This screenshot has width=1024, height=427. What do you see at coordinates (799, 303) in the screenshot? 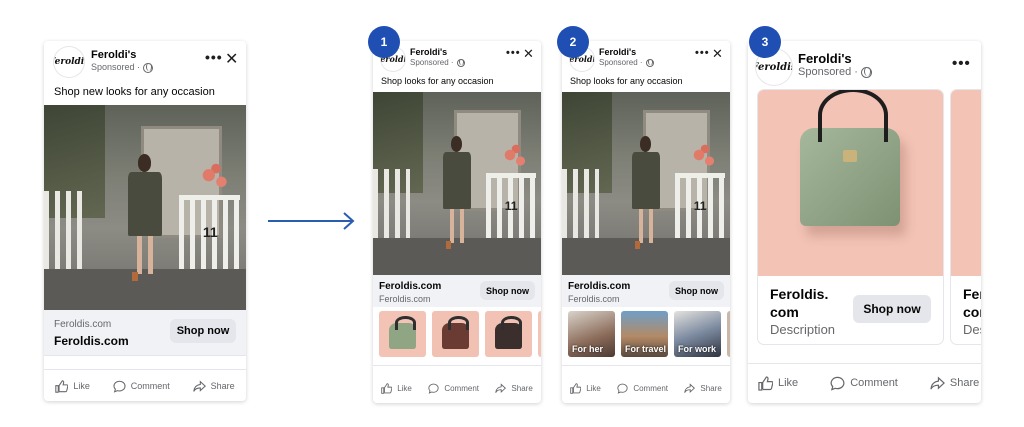
I see `carousel-card-title: Feroldis. com` at bounding box center [799, 303].